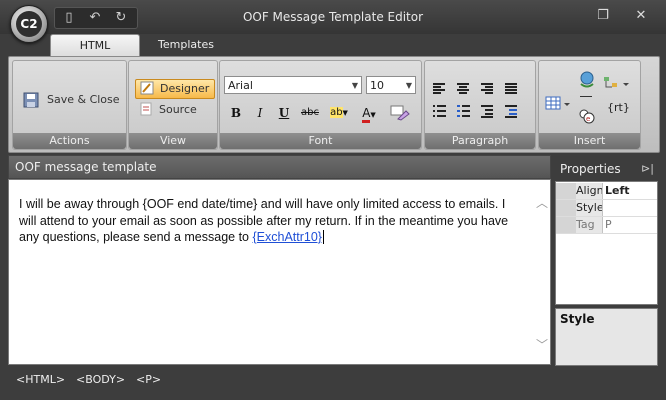  I want to click on property-row: Align Left, so click(606, 191).